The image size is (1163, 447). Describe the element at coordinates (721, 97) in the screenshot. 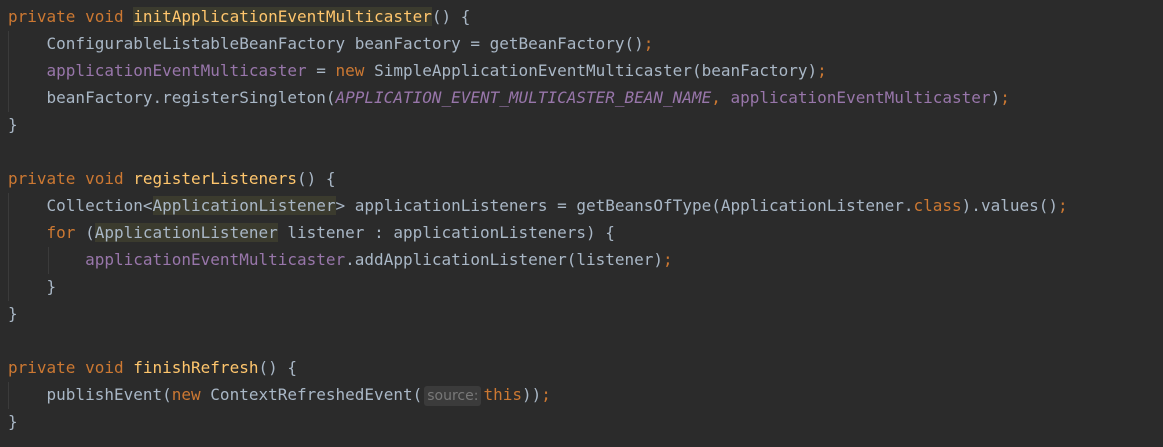

I see `code-token: ,` at that location.